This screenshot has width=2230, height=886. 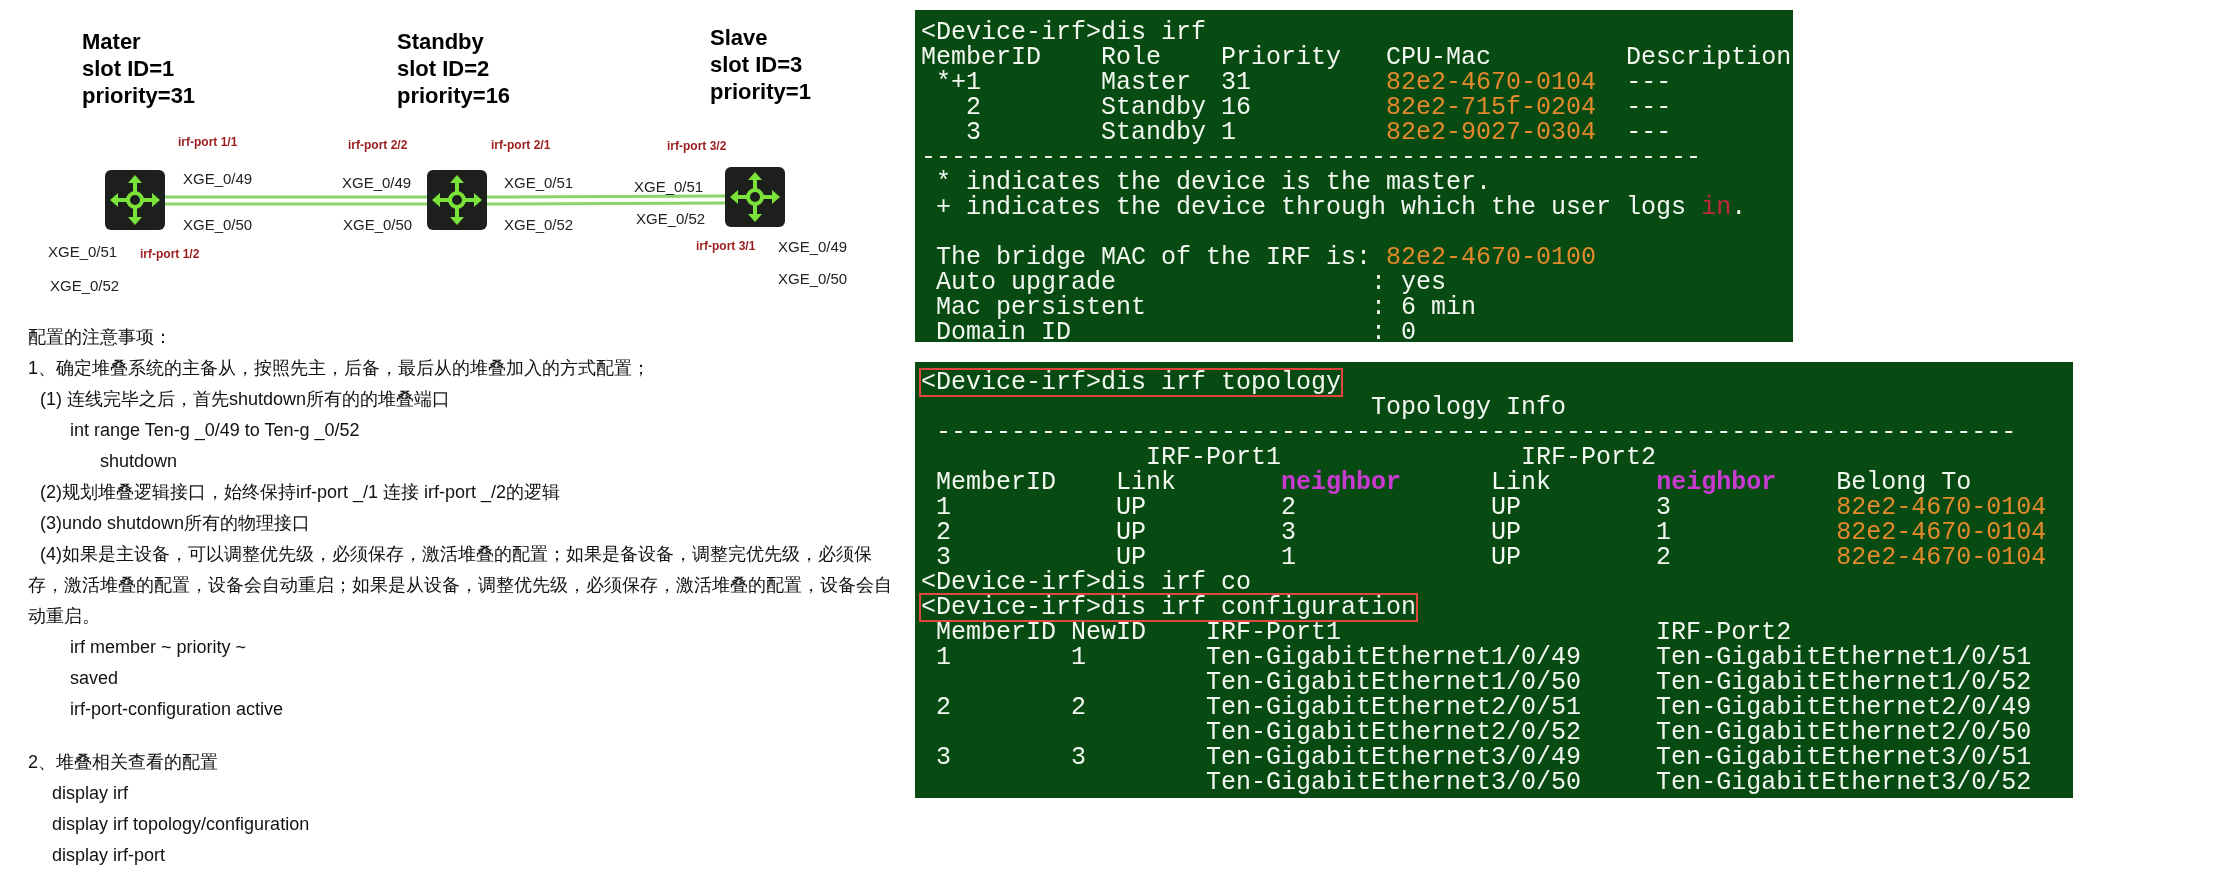 What do you see at coordinates (1401, 457) in the screenshot?
I see `terminal-line: IRF-Port1 IRF-Port2` at bounding box center [1401, 457].